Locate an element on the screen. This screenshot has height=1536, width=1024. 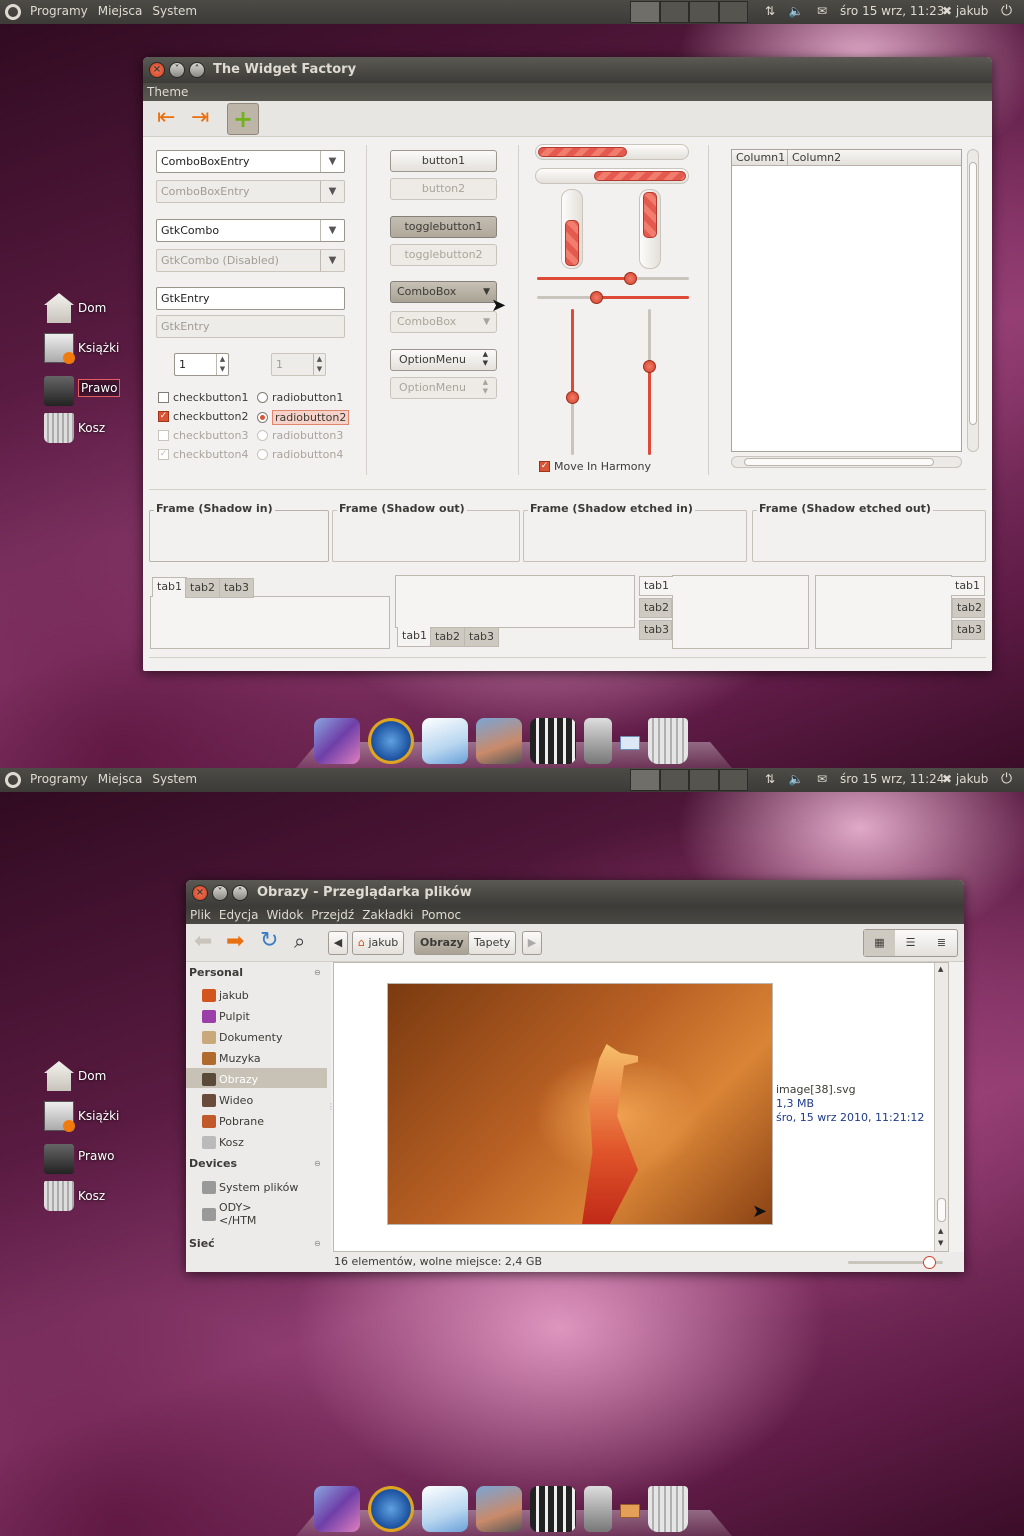
spin-arrows-icon: ▲ ▼ is located at coordinates (222, 364).